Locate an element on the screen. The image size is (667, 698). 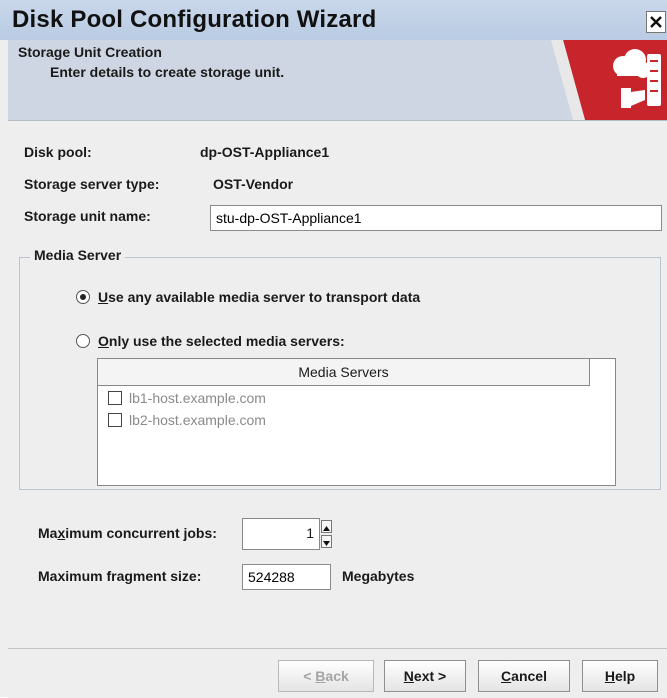
radio-selected-dot is located at coordinates (83, 297).